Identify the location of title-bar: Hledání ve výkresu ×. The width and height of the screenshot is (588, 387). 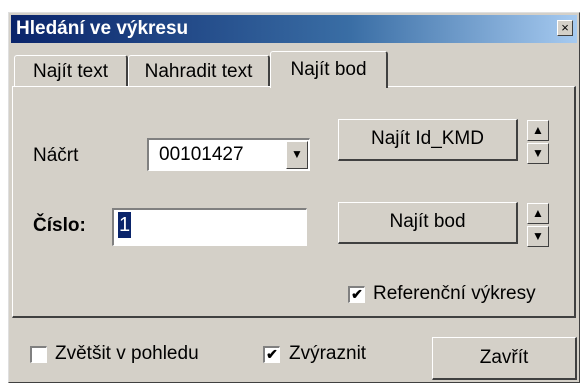
(294, 29).